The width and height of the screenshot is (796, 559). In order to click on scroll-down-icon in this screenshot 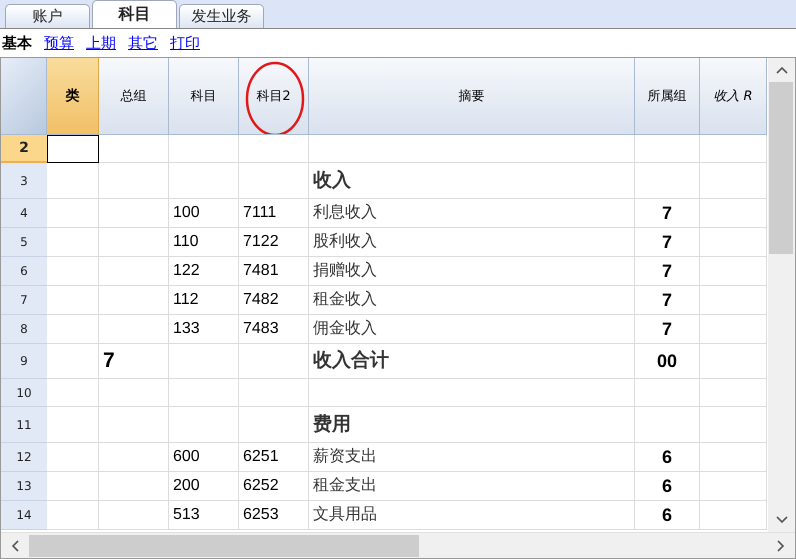, I will do `click(782, 520)`.